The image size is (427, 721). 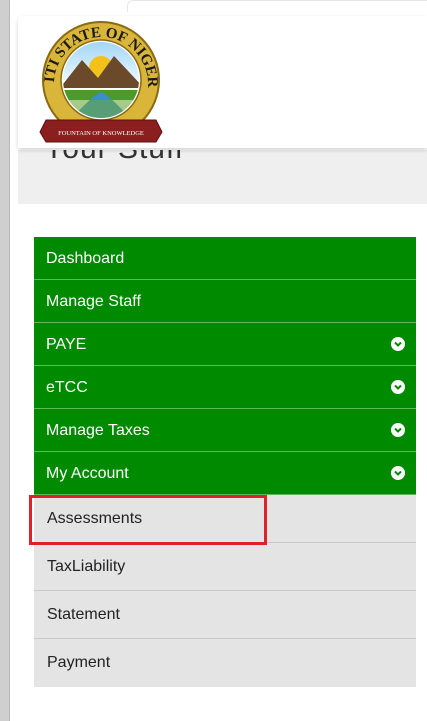 What do you see at coordinates (85, 258) in the screenshot?
I see `sidebar-item-label: Dashboard` at bounding box center [85, 258].